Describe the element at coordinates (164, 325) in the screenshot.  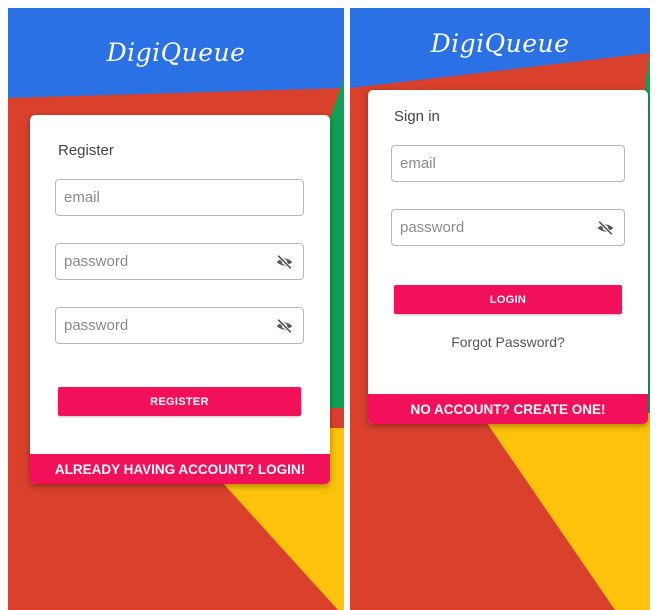
I see `confirm-password-input` at that location.